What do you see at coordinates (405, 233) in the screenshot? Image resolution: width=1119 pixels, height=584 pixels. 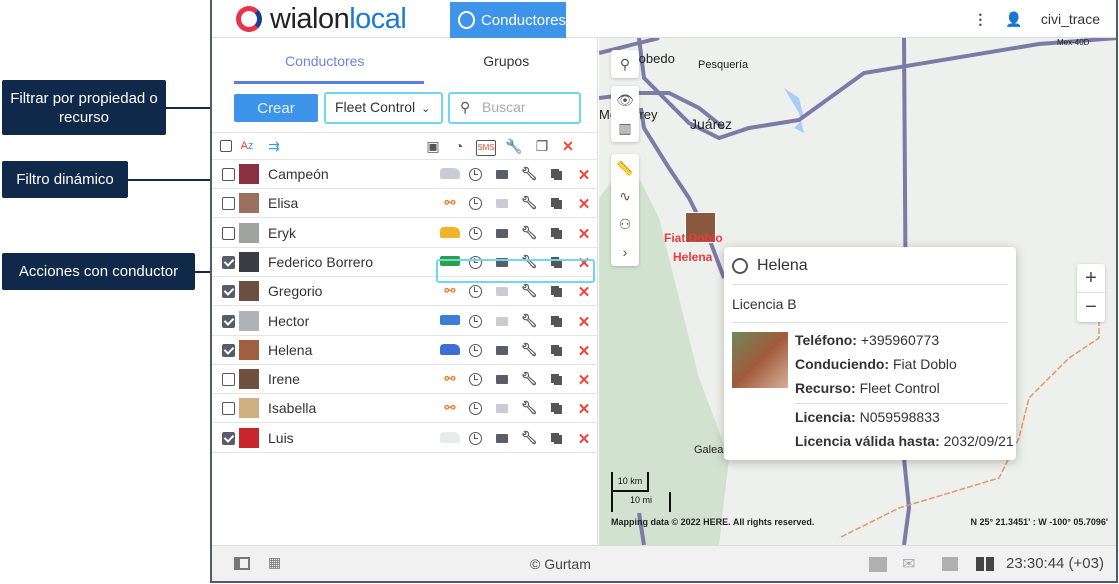 I see `driver-row: Eryk 🔧︎ ✕` at bounding box center [405, 233].